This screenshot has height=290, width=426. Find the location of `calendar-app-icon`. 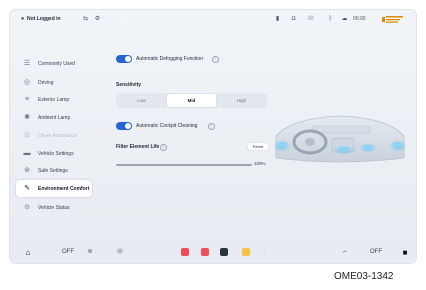

calendar-app-icon is located at coordinates (224, 252).